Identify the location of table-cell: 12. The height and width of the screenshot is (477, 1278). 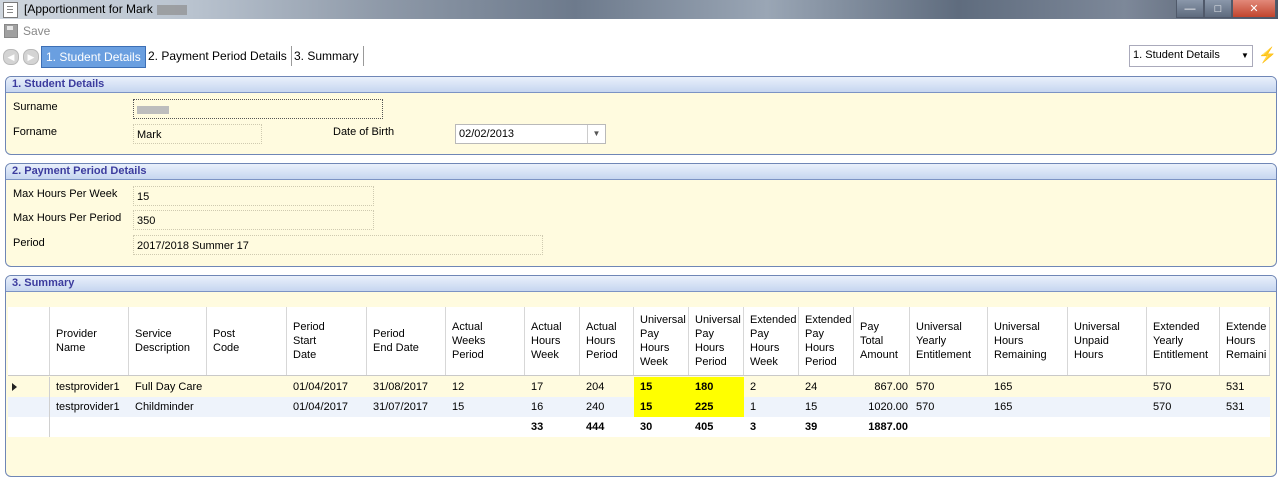
(485, 387).